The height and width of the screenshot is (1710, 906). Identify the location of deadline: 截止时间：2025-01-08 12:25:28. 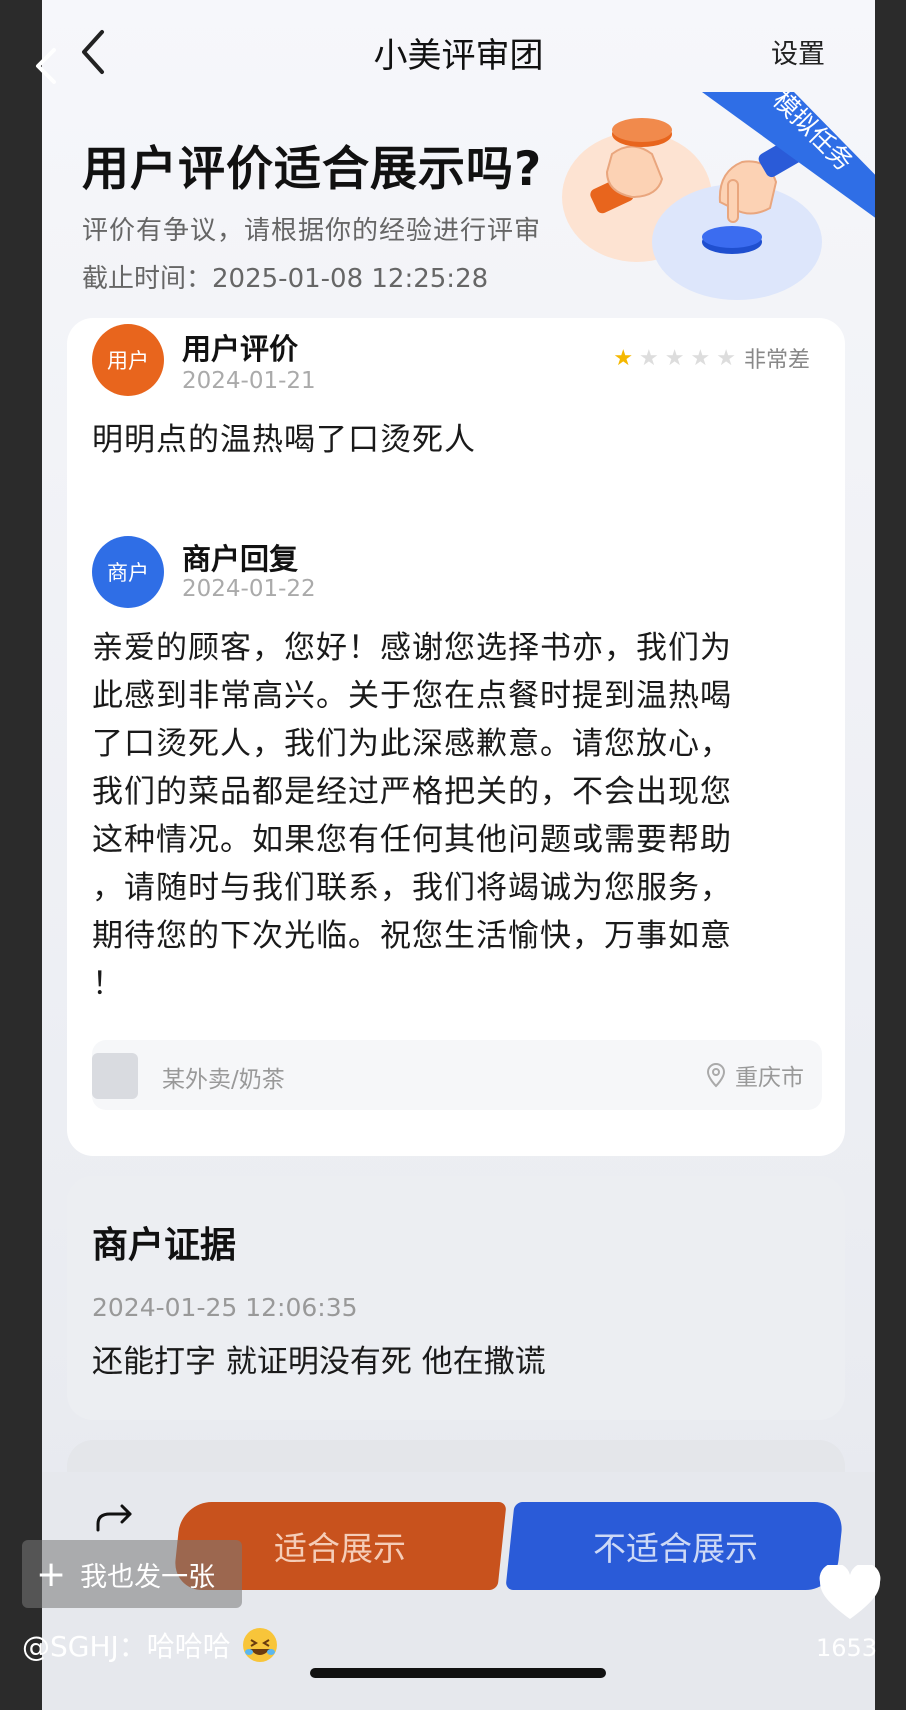
(285, 276).